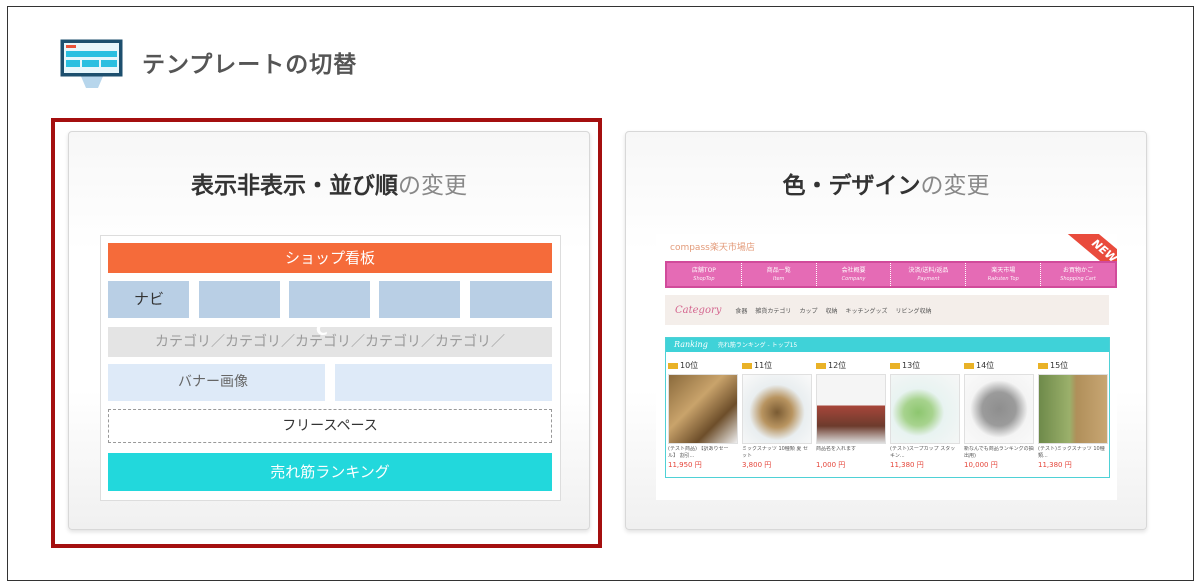  I want to click on nav-item-label: 楽天市場, so click(1003, 270).